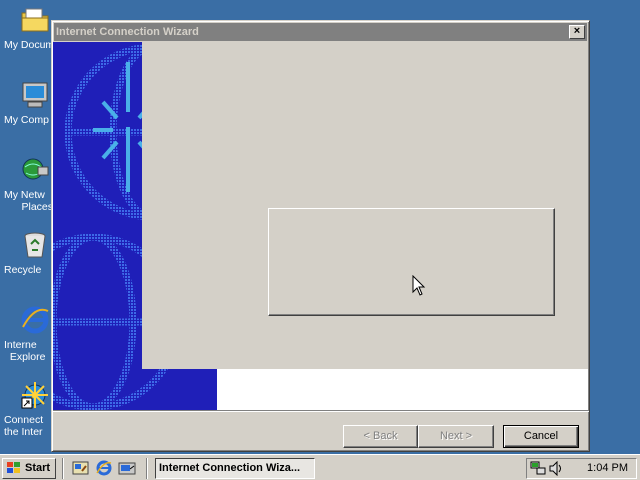  I want to click on back-button: < Back, so click(380, 436).